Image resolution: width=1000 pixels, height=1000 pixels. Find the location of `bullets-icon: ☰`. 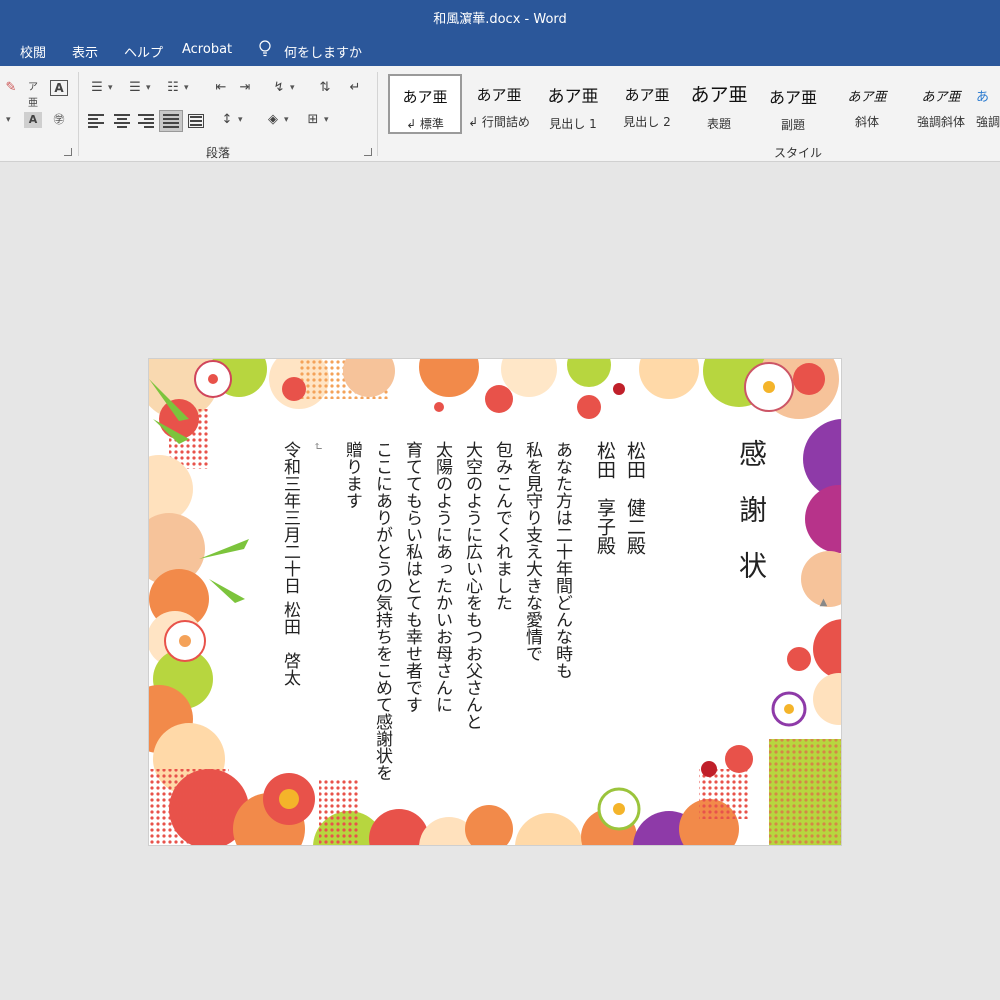

bullets-icon: ☰ is located at coordinates (97, 88).